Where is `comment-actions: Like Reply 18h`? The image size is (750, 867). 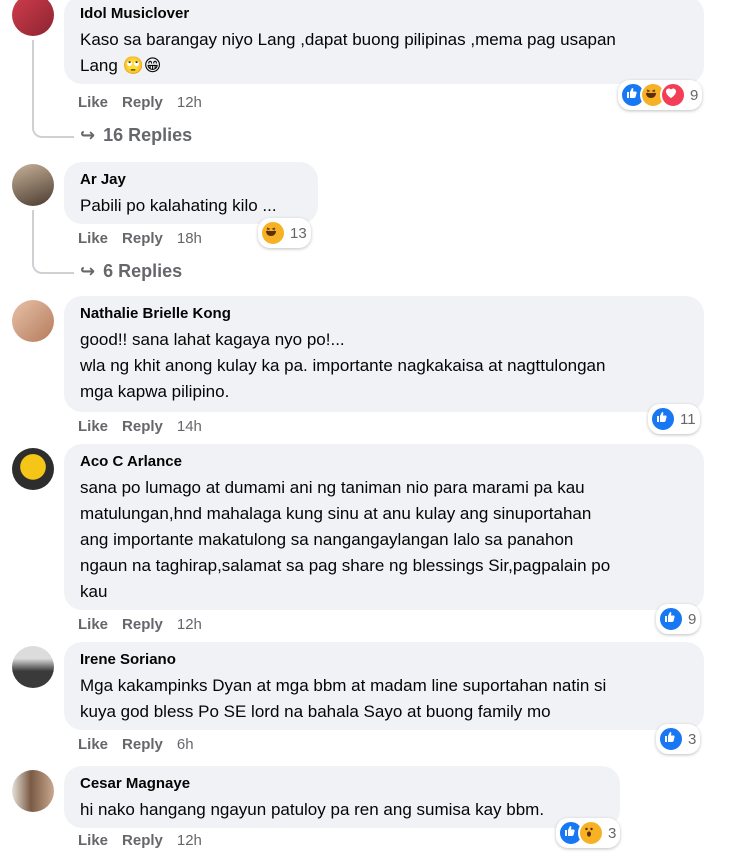
comment-actions: Like Reply 18h is located at coordinates (140, 238).